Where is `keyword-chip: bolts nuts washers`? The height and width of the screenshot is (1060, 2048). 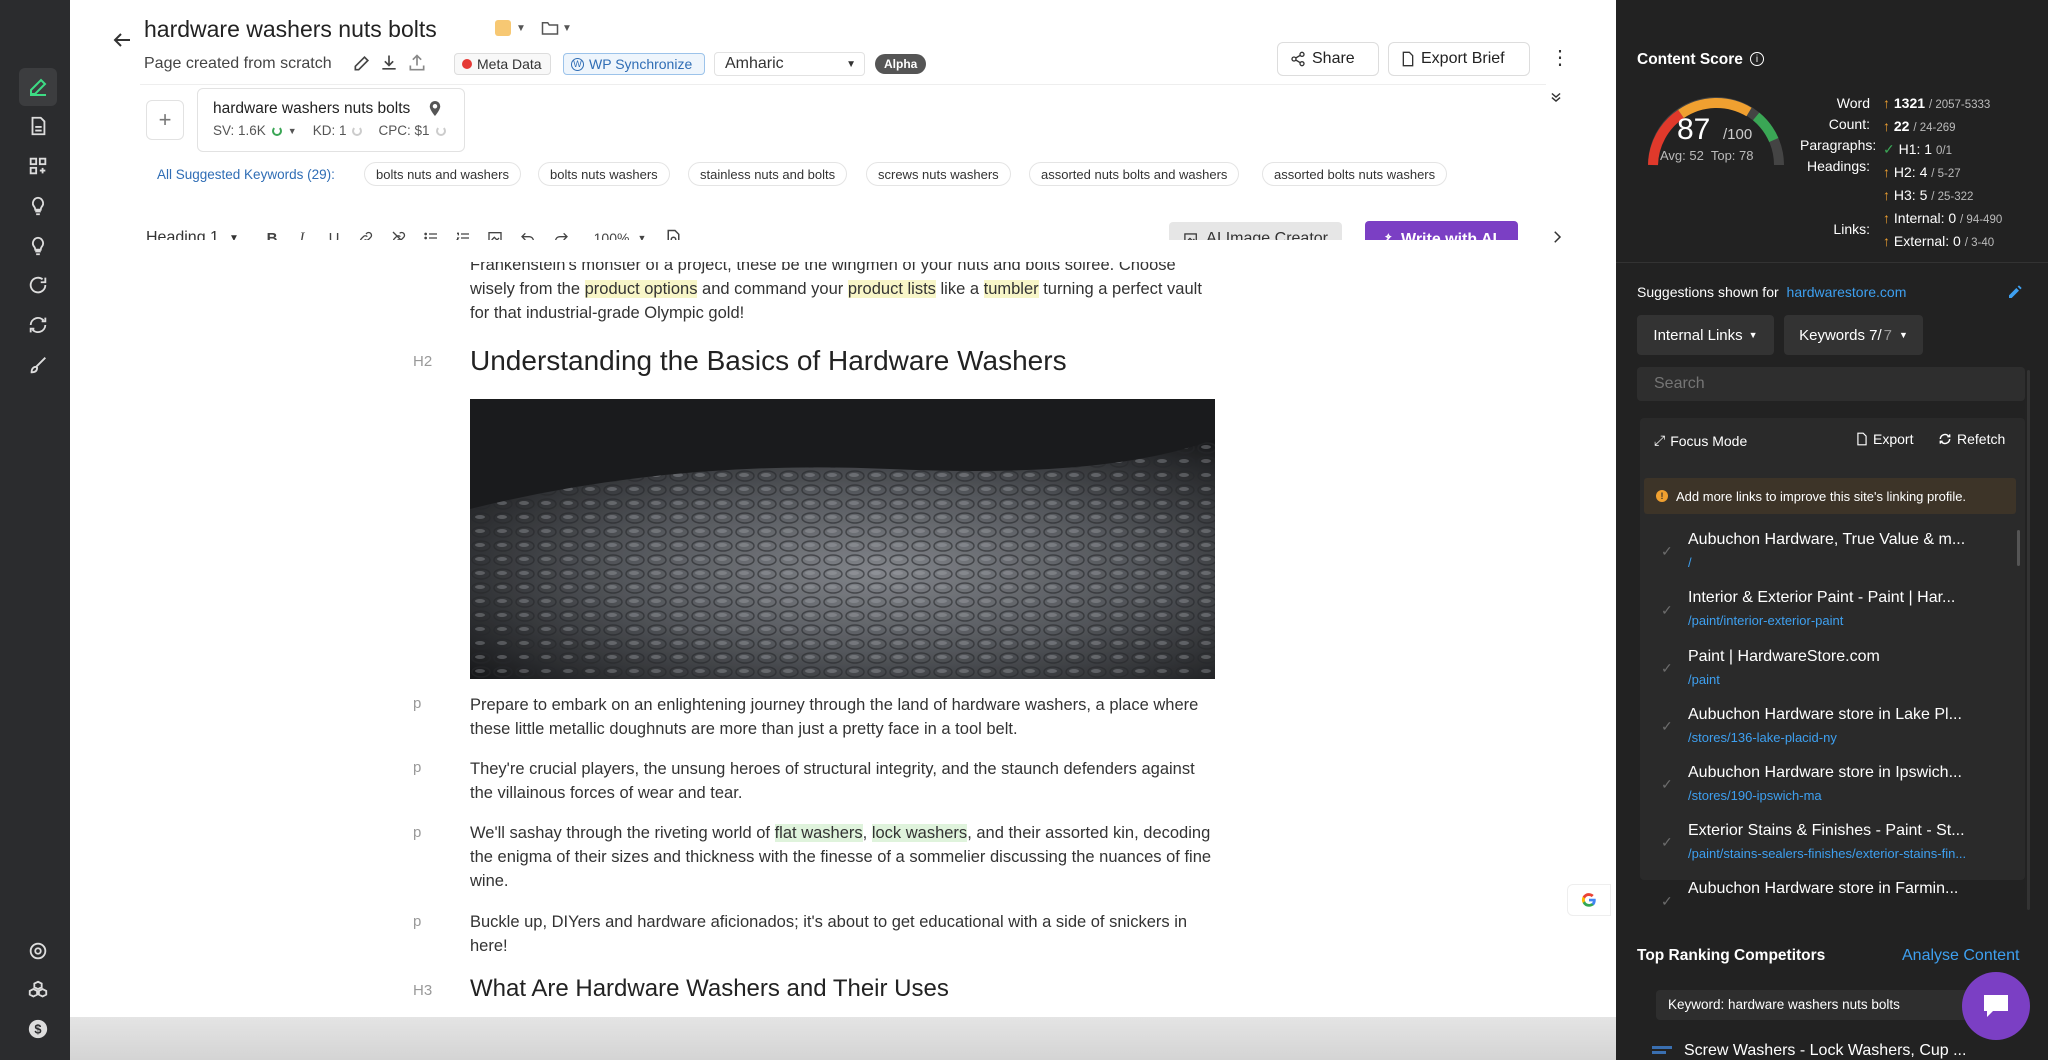
keyword-chip: bolts nuts washers is located at coordinates (604, 174).